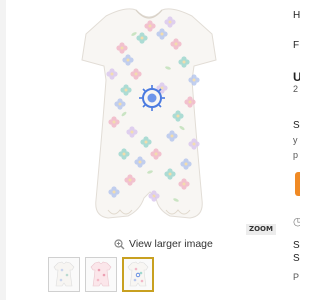 Image resolution: width=320 pixels, height=300 pixels. Describe the element at coordinates (3, 150) in the screenshot. I see `left-panel-strip` at that location.